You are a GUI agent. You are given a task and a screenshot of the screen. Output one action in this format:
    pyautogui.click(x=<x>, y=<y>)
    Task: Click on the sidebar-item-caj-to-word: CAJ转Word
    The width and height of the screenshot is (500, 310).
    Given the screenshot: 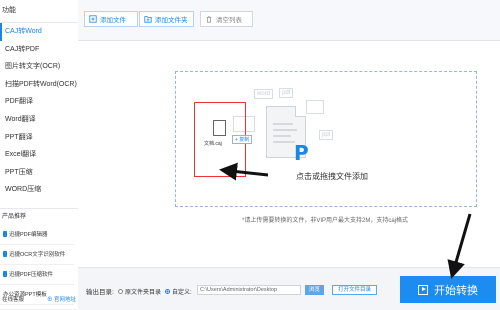 What is the action you would take?
    pyautogui.click(x=39, y=32)
    